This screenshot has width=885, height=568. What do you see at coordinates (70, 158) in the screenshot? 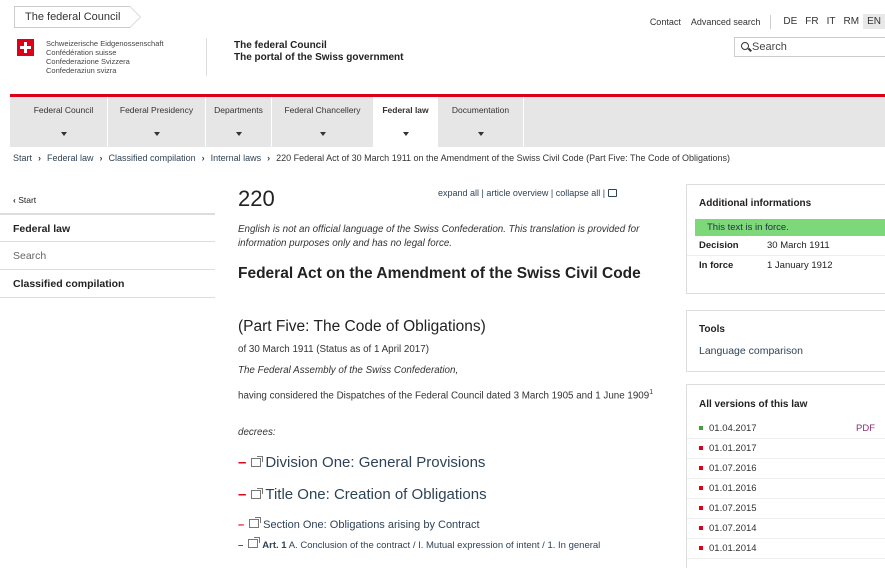
I see `breadcrumb-federal-law: Federal law` at bounding box center [70, 158].